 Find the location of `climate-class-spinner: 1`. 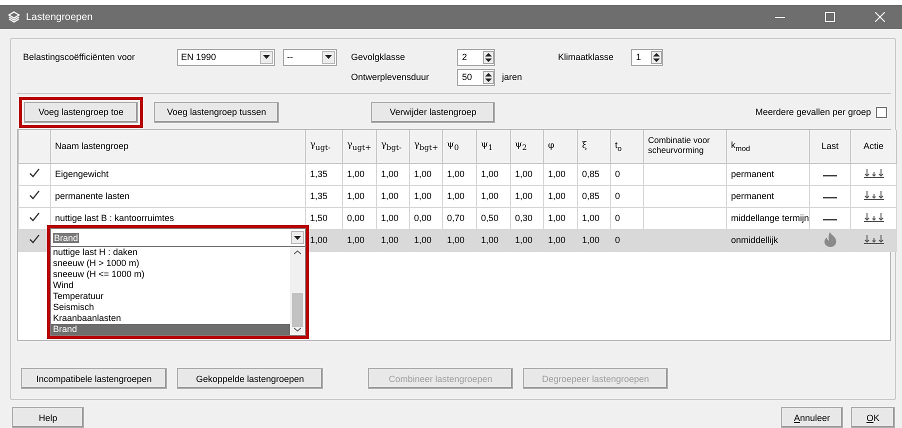

climate-class-spinner: 1 is located at coordinates (647, 57).